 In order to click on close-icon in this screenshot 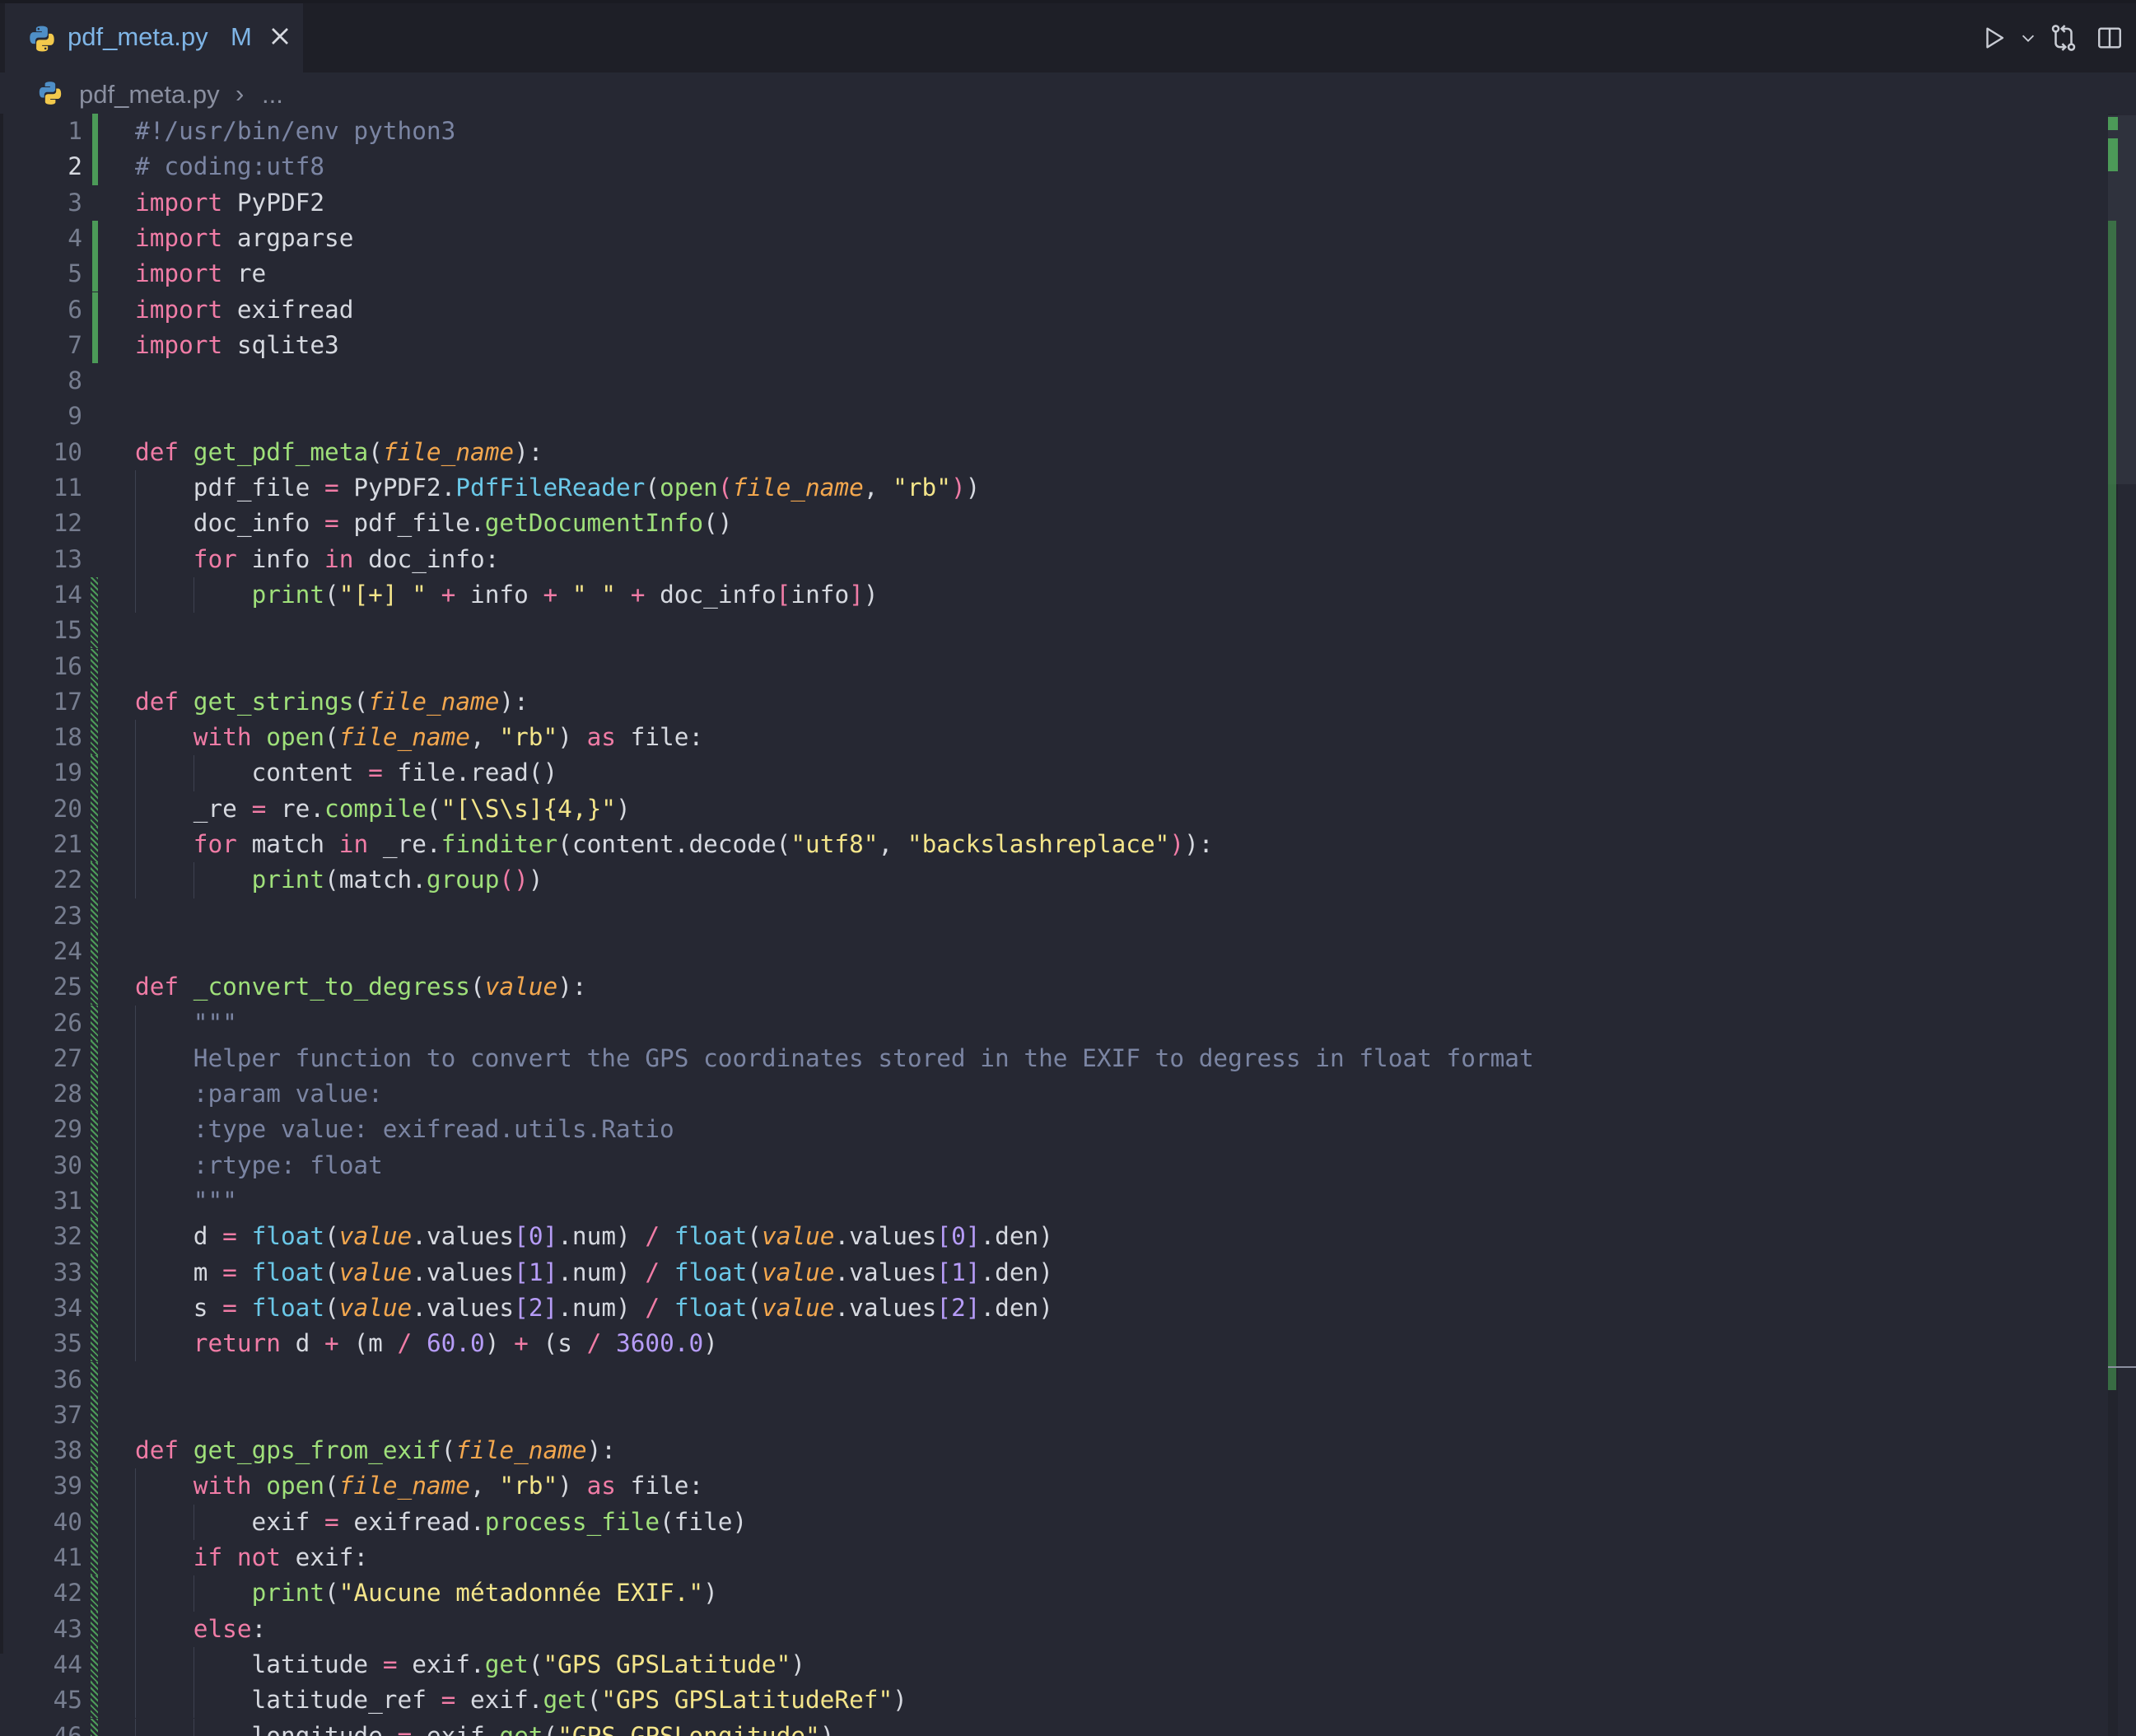, I will do `click(280, 36)`.